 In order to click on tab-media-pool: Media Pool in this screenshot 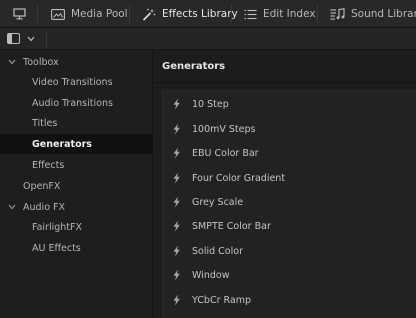, I will do `click(84, 14)`.